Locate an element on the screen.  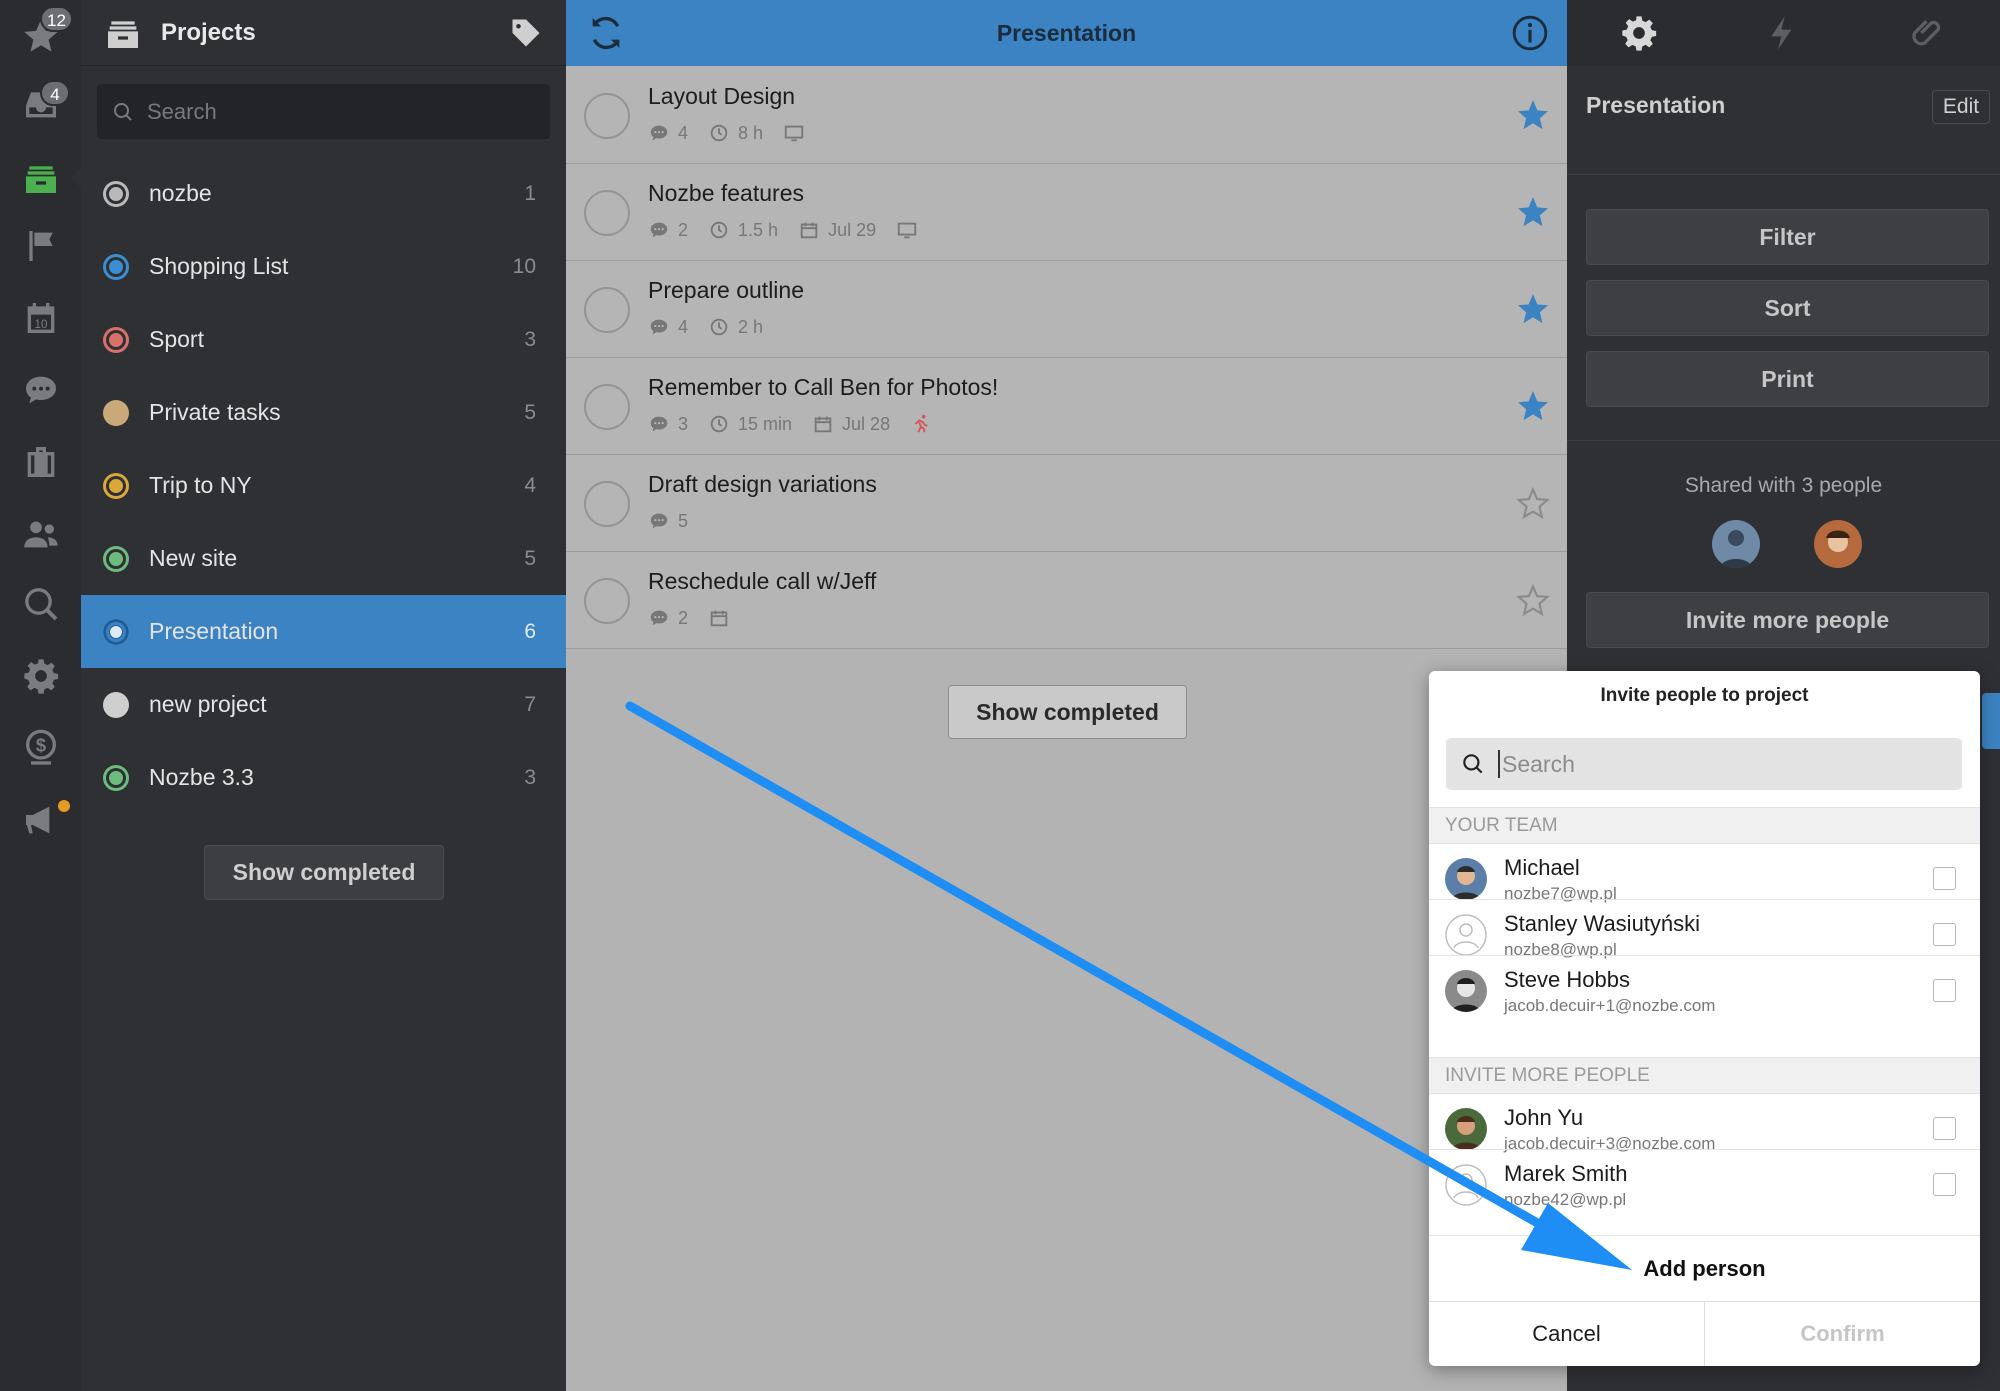
inbox-nav: 4 is located at coordinates (40, 104).